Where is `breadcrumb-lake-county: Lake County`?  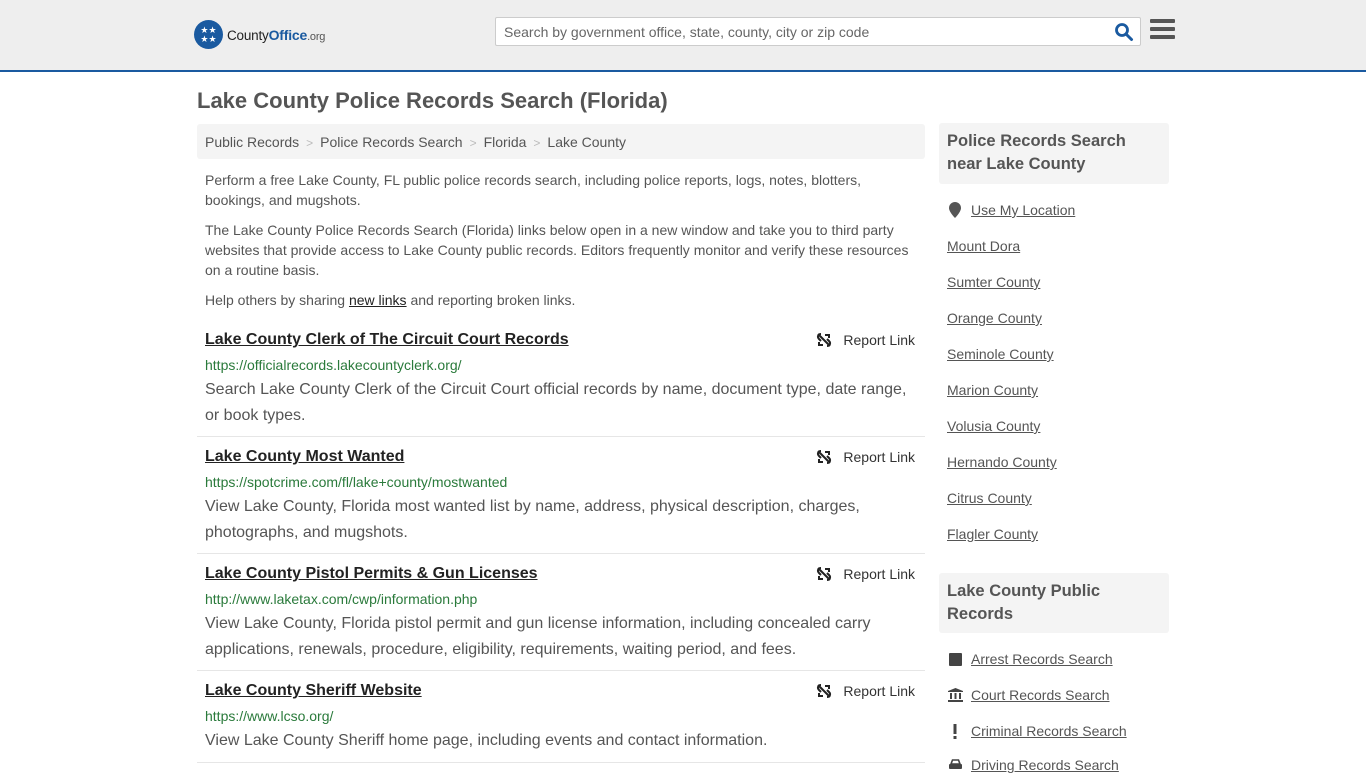
breadcrumb-lake-county: Lake County is located at coordinates (586, 142).